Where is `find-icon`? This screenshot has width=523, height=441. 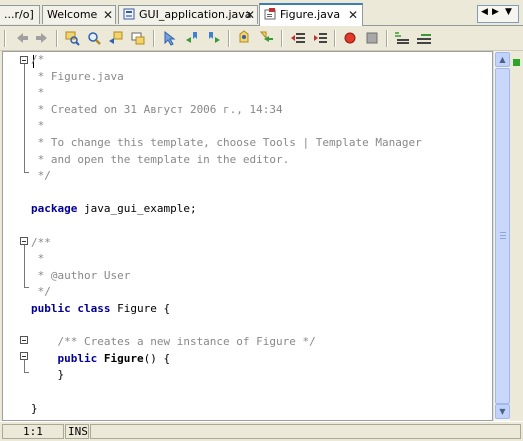 find-icon is located at coordinates (94, 38).